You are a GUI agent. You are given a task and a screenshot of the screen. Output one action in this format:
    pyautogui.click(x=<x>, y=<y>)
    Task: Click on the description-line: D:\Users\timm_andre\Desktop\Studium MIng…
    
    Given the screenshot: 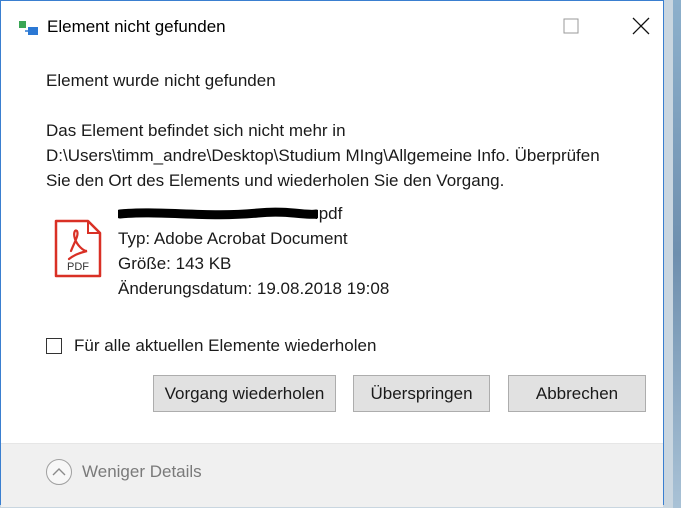 What is the action you would take?
    pyautogui.click(x=323, y=155)
    